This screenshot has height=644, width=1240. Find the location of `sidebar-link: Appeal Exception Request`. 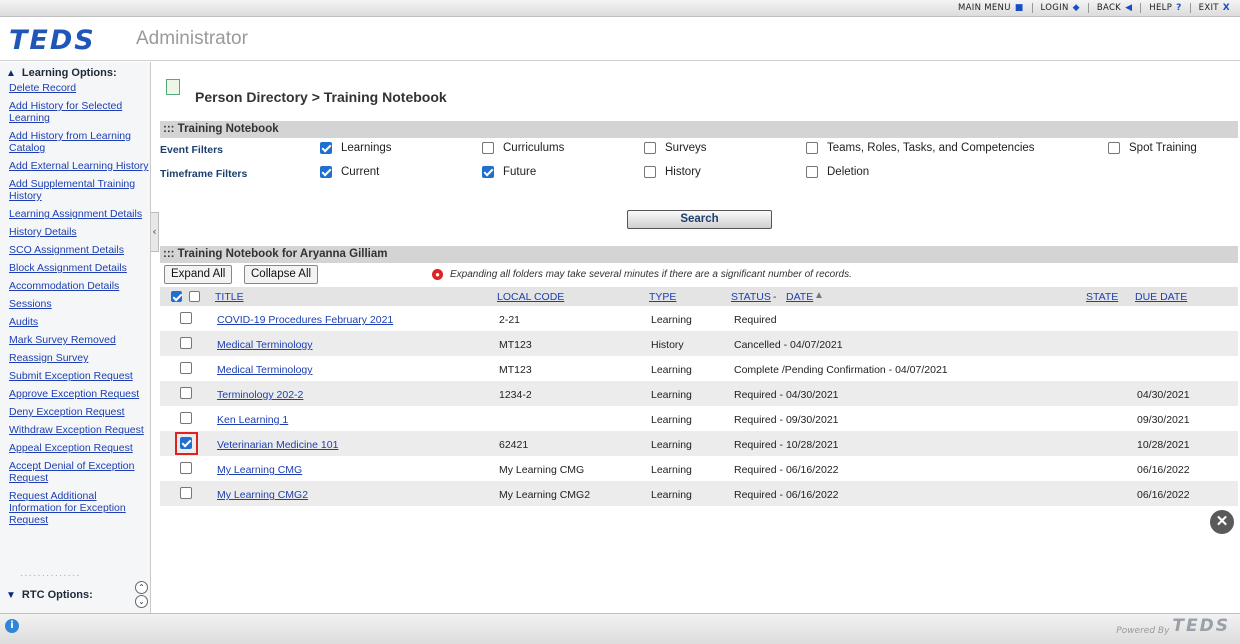

sidebar-link: Appeal Exception Request is located at coordinates (79, 448).